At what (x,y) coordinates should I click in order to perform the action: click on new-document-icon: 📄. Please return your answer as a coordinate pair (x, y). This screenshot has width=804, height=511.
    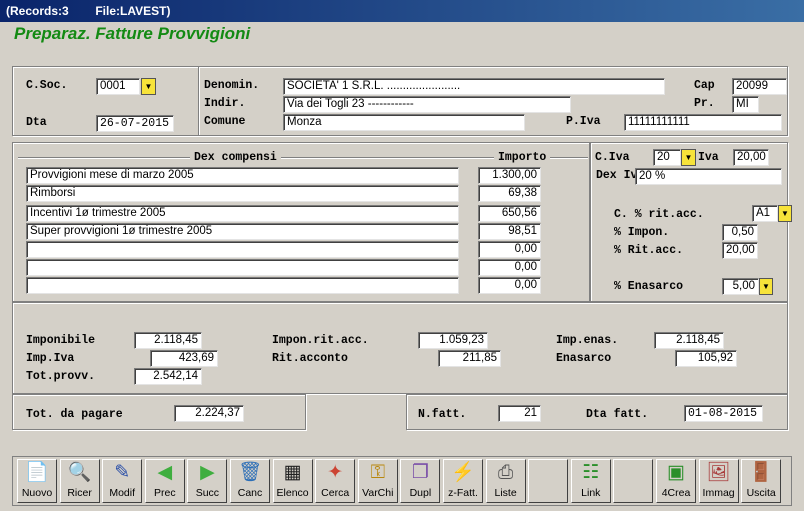
    Looking at the image, I should click on (37, 472).